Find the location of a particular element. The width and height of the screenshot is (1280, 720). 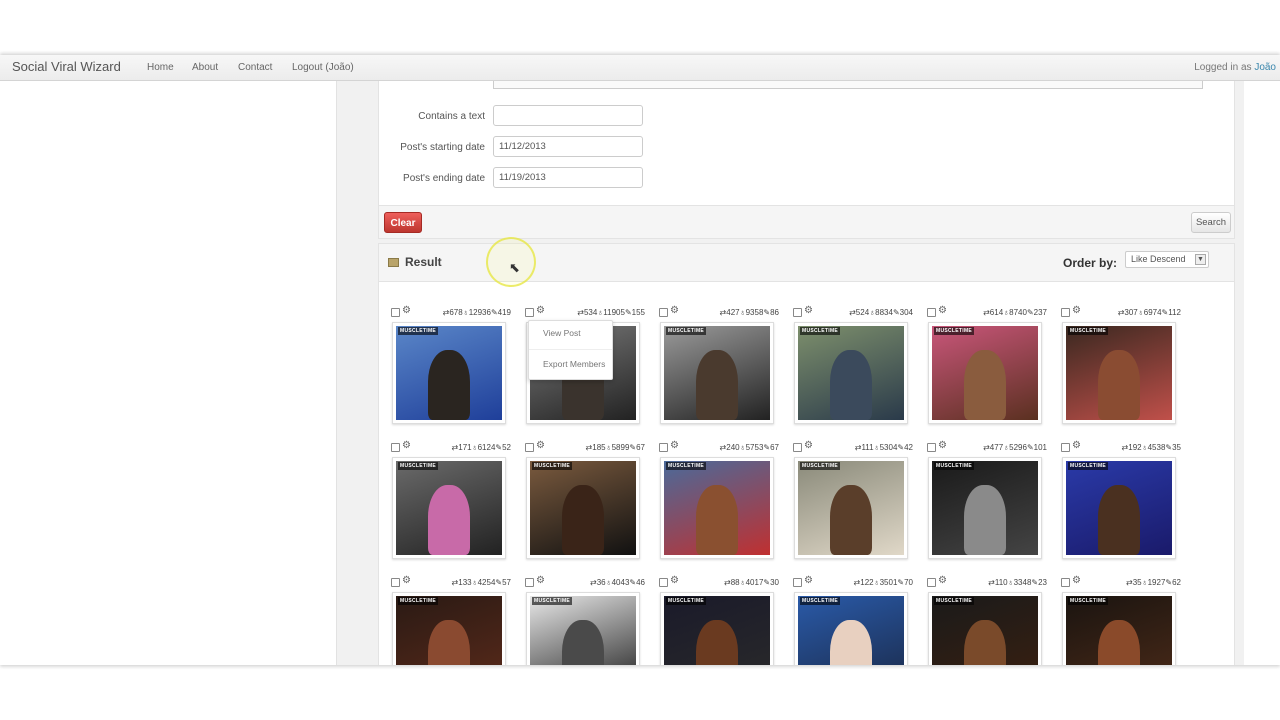

end-date-label: Post's ending date is located at coordinates (444, 178).